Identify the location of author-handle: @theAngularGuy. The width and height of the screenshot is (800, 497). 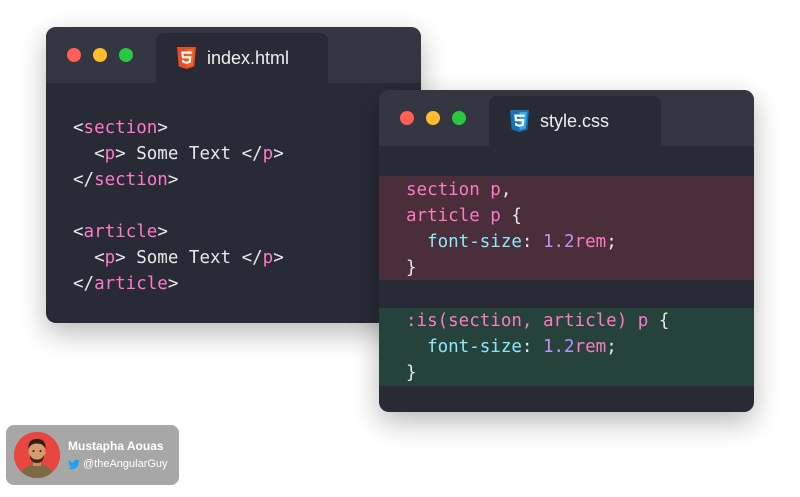
(125, 464).